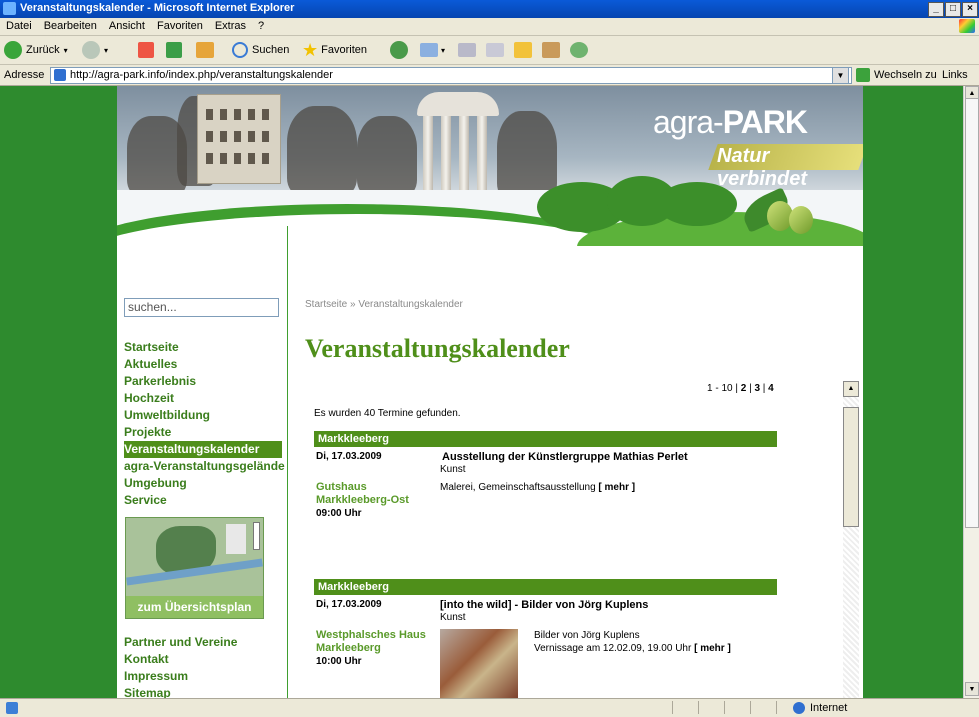 The width and height of the screenshot is (979, 717). I want to click on scroll-down-icon: ▼, so click(972, 689).